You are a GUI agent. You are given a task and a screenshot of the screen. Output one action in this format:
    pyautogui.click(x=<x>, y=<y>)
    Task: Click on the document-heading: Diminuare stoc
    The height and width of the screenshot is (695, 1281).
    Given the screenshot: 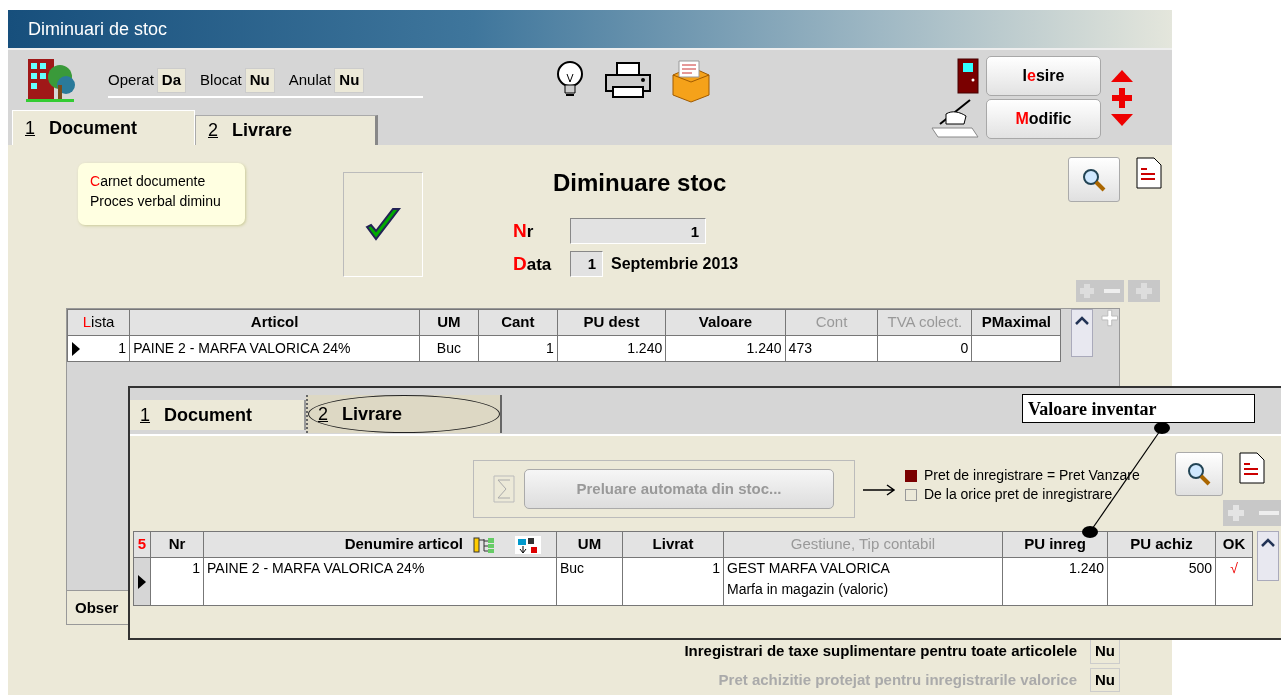 What is the action you would take?
    pyautogui.click(x=640, y=183)
    